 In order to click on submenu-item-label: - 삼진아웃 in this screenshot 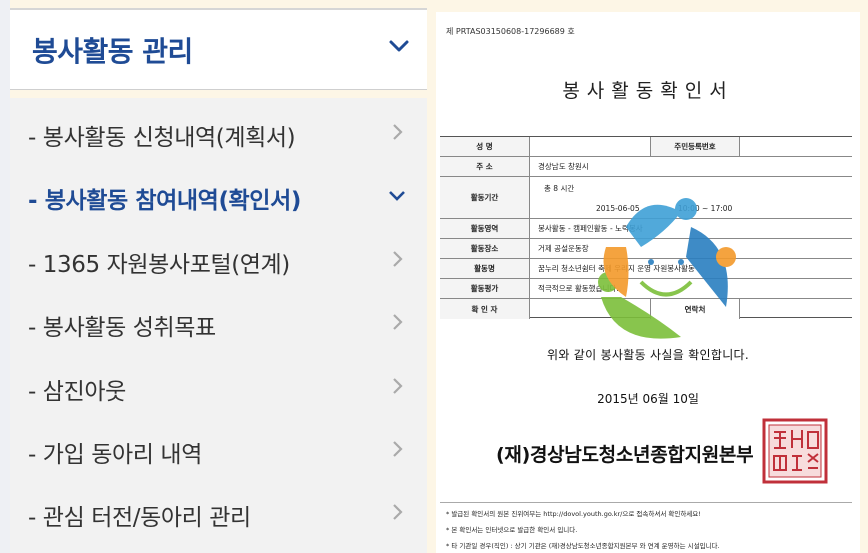, I will do `click(77, 392)`.